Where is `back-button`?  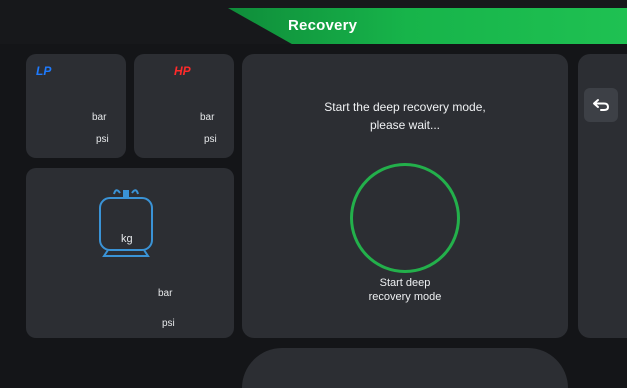 back-button is located at coordinates (601, 105).